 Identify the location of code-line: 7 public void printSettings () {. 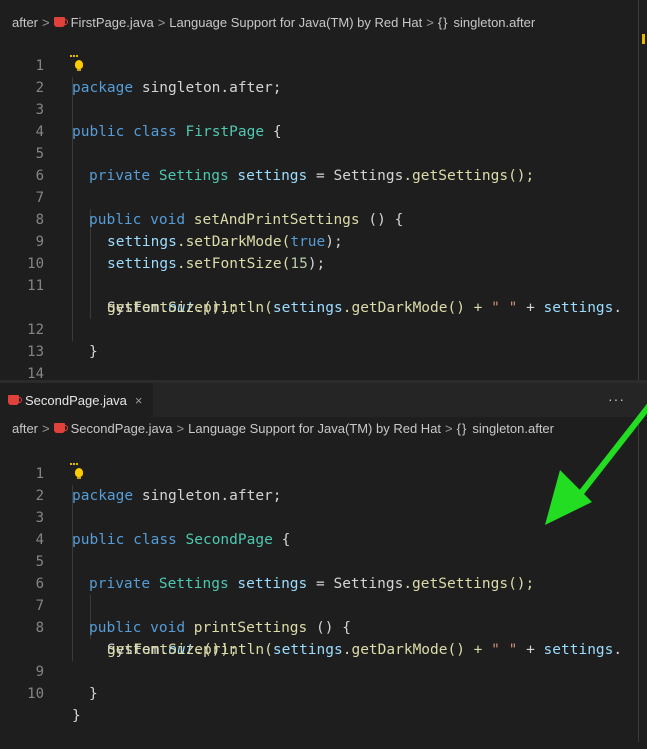
(323, 604).